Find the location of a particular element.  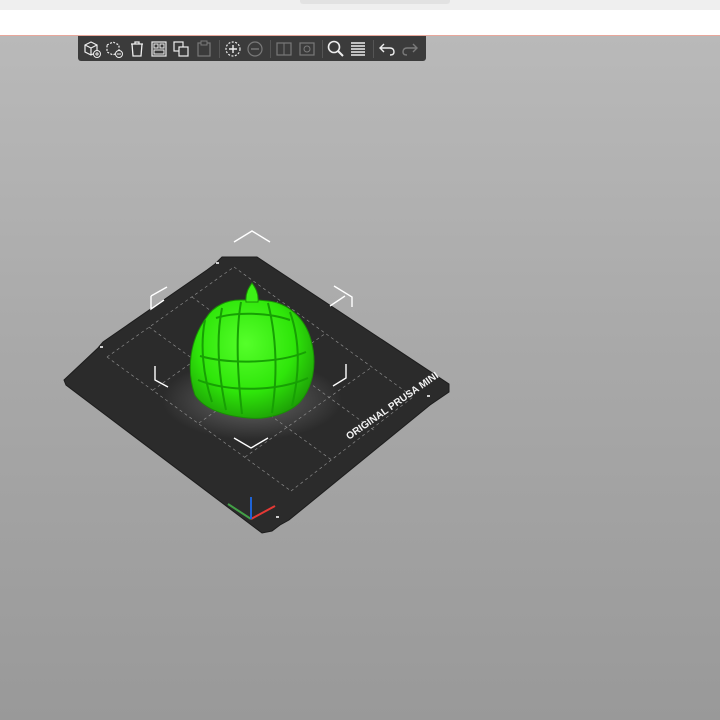

undo-button is located at coordinates (387, 48).